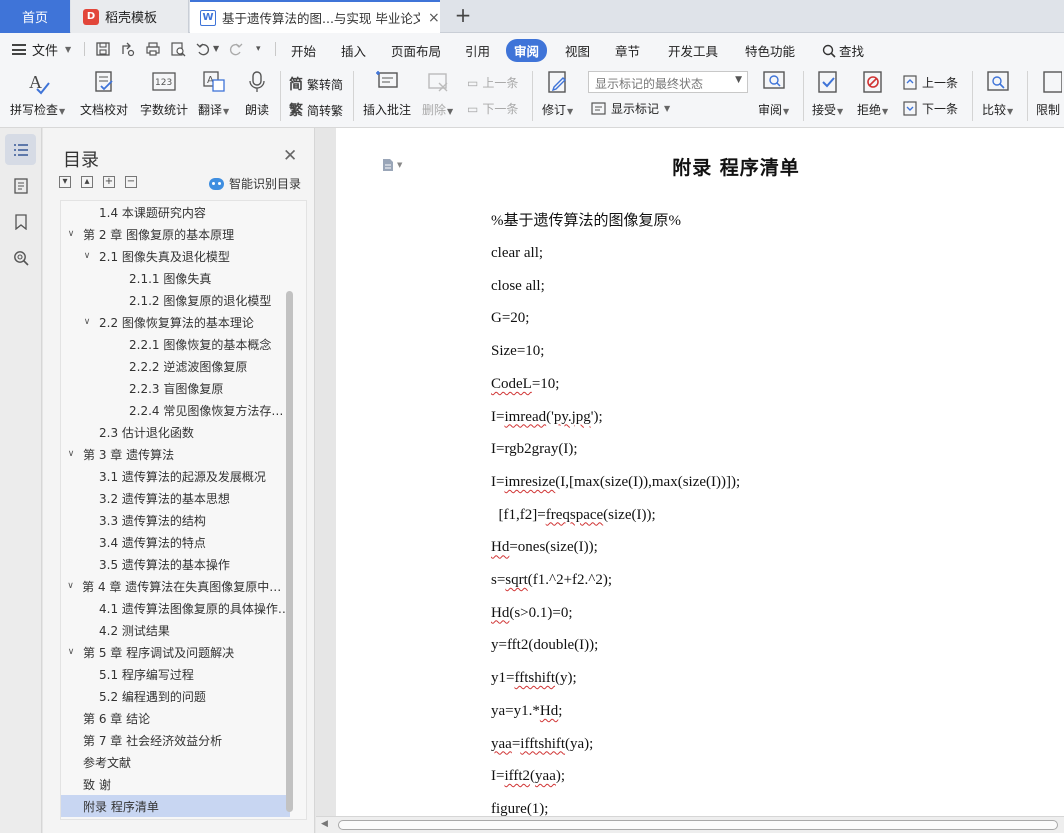 The height and width of the screenshot is (833, 1064). Describe the element at coordinates (843, 50) in the screenshot. I see `search-button: 查找` at that location.